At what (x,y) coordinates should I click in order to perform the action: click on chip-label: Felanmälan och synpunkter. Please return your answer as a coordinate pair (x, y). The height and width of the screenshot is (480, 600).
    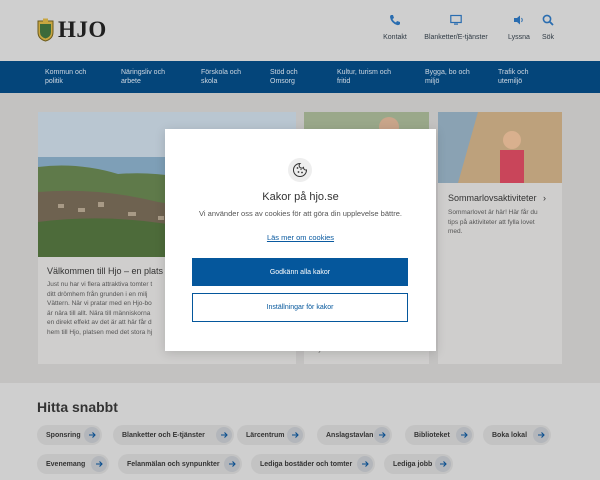
    Looking at the image, I should click on (173, 464).